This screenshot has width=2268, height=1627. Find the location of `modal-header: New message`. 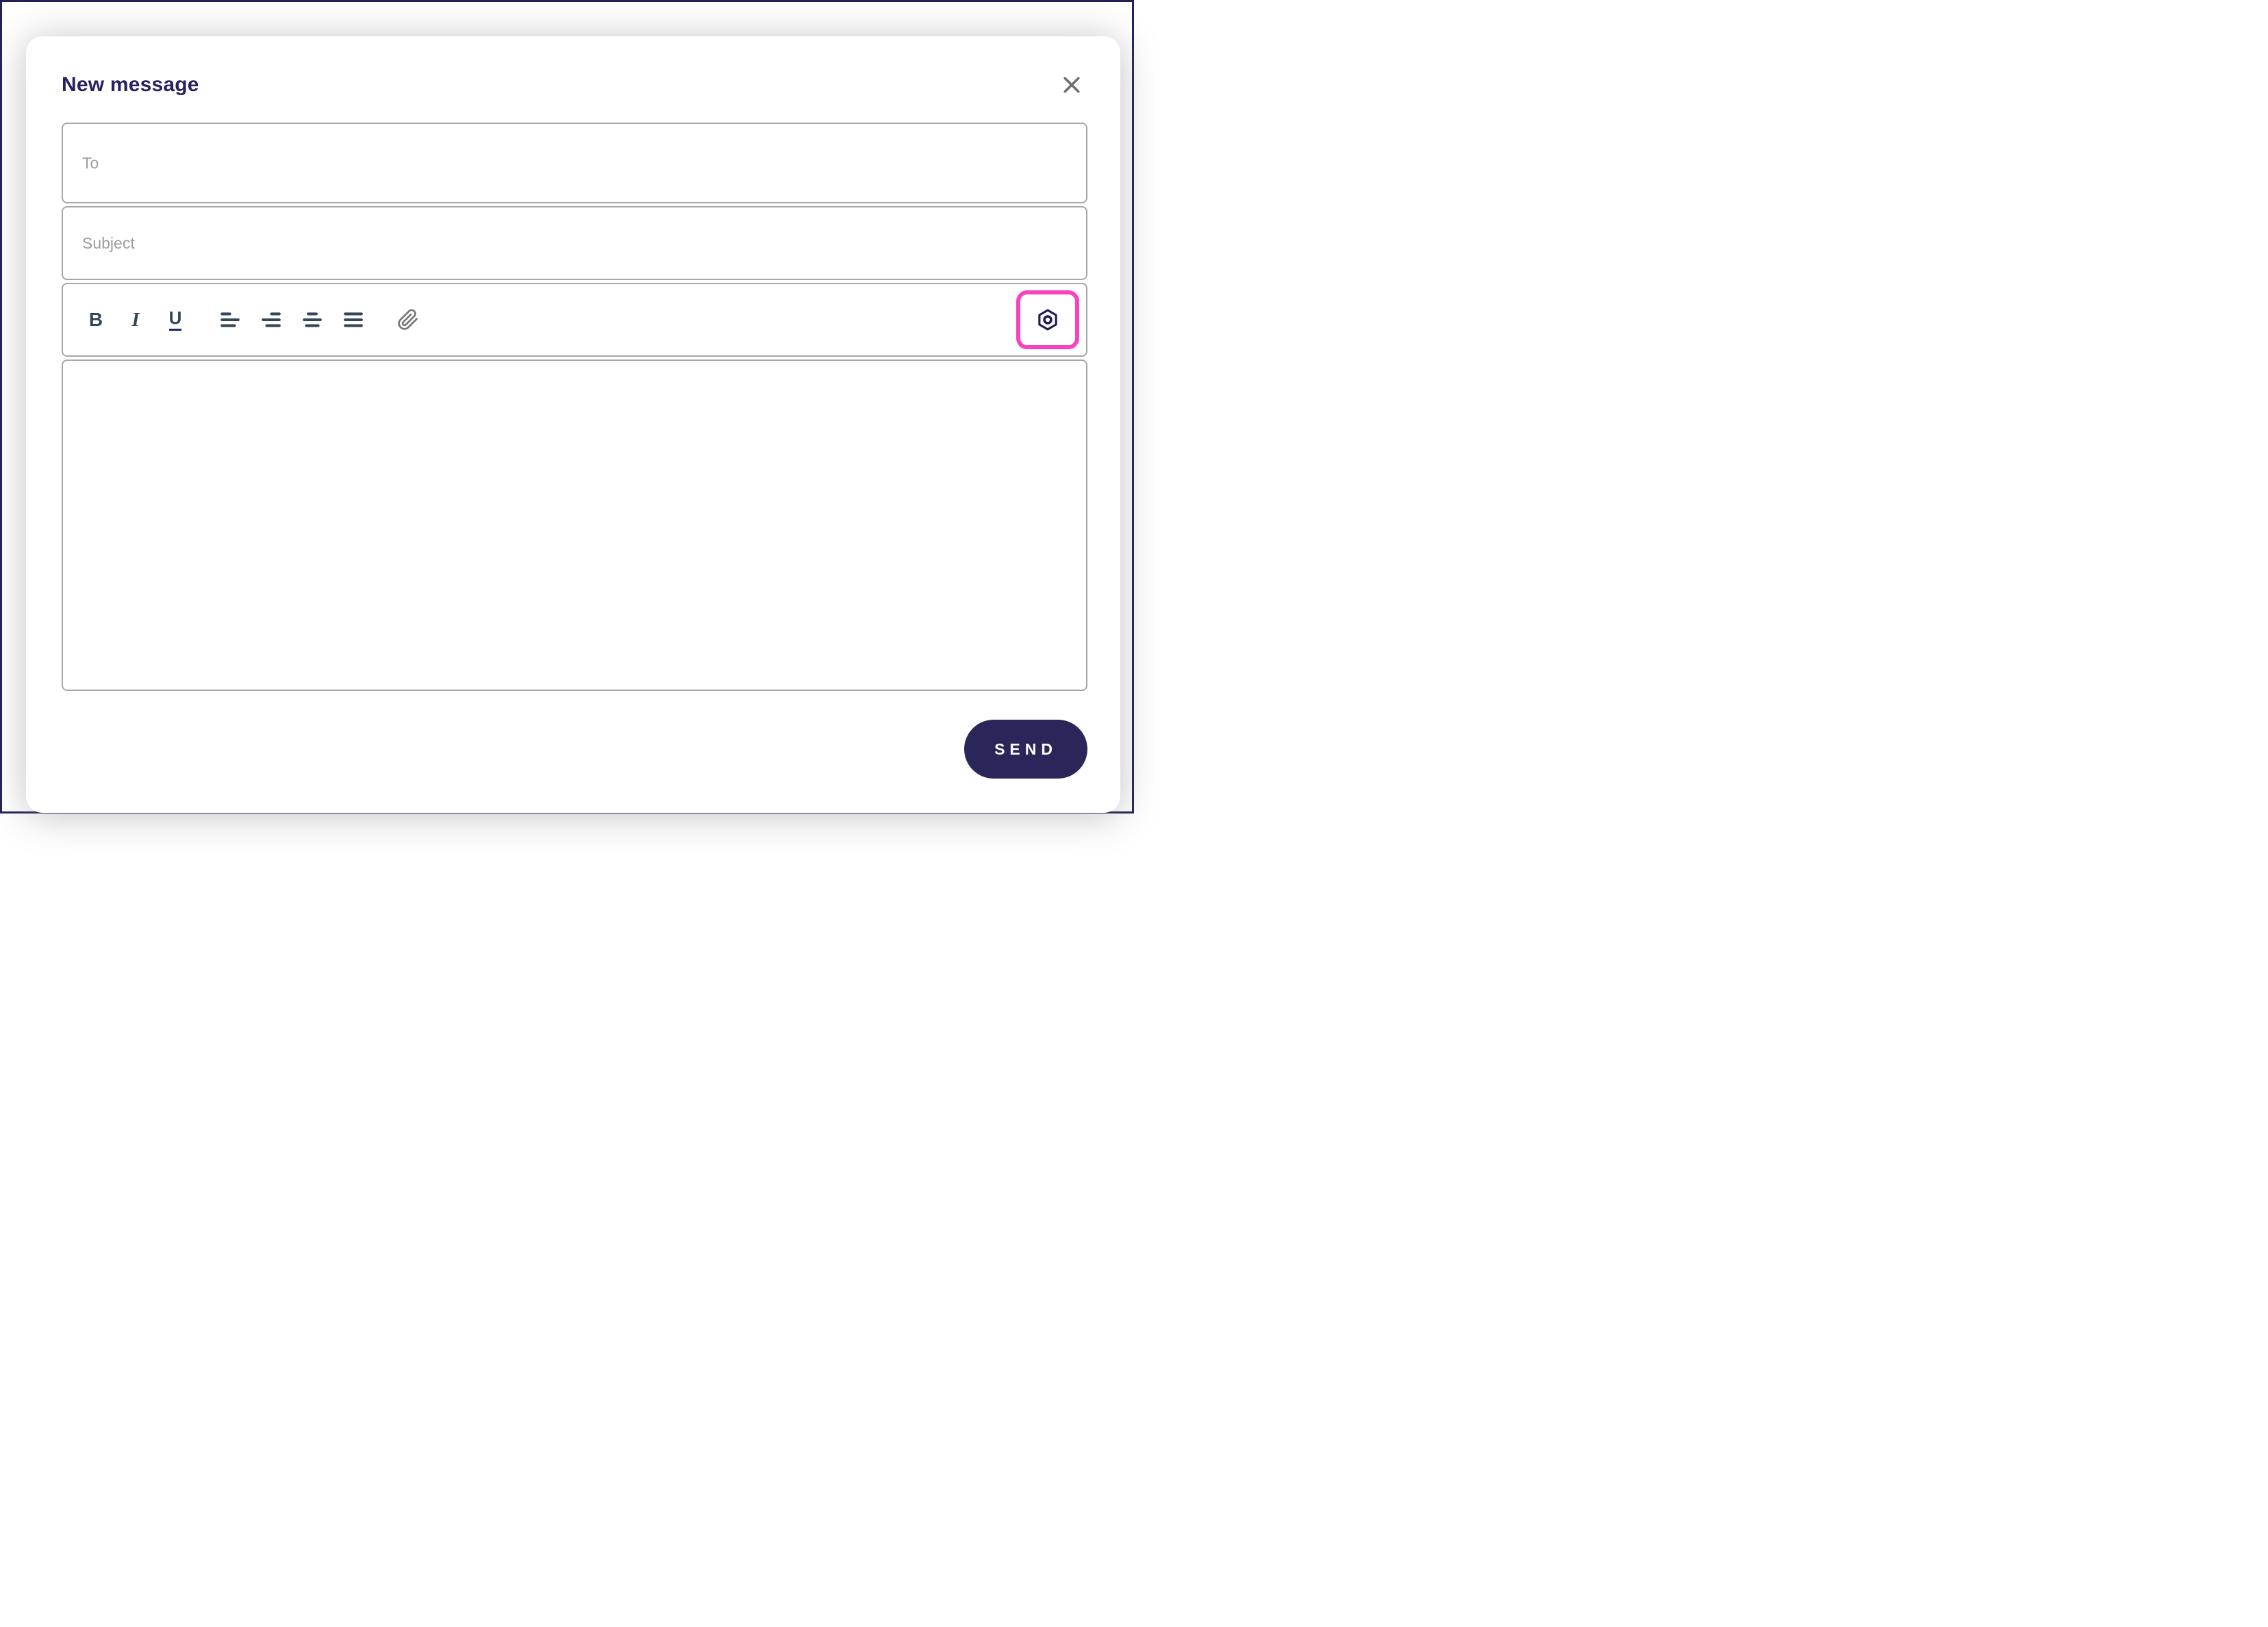

modal-header: New message is located at coordinates (574, 87).